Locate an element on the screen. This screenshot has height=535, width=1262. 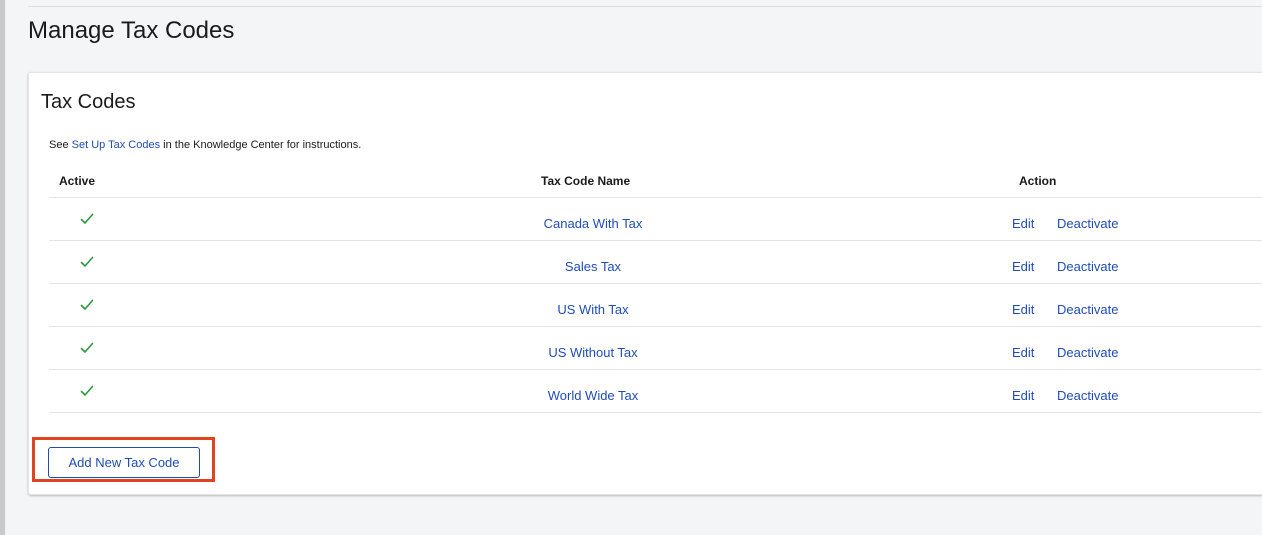
top-divider is located at coordinates (645, 6).